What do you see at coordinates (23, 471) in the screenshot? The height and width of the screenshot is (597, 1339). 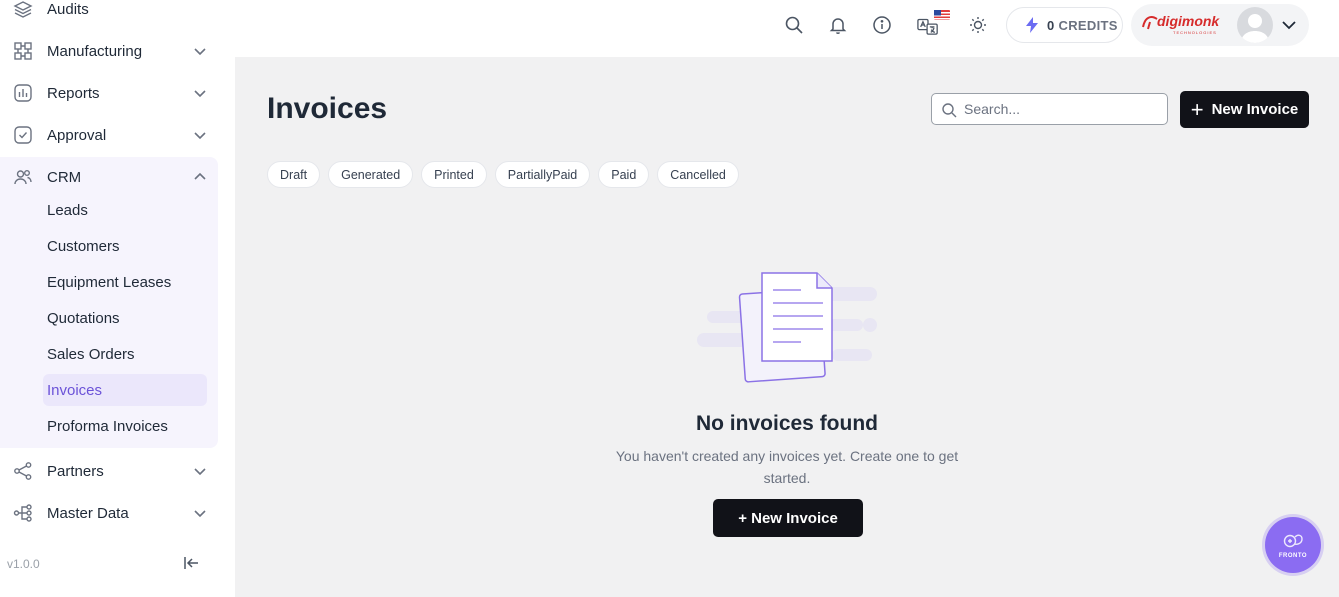 I see `share-icon` at bounding box center [23, 471].